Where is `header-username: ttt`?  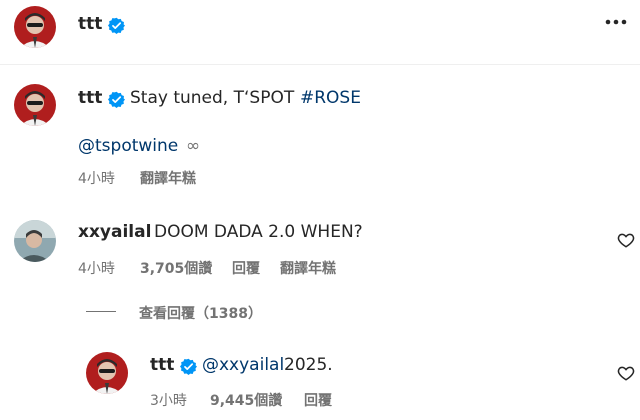 header-username: ttt is located at coordinates (90, 24).